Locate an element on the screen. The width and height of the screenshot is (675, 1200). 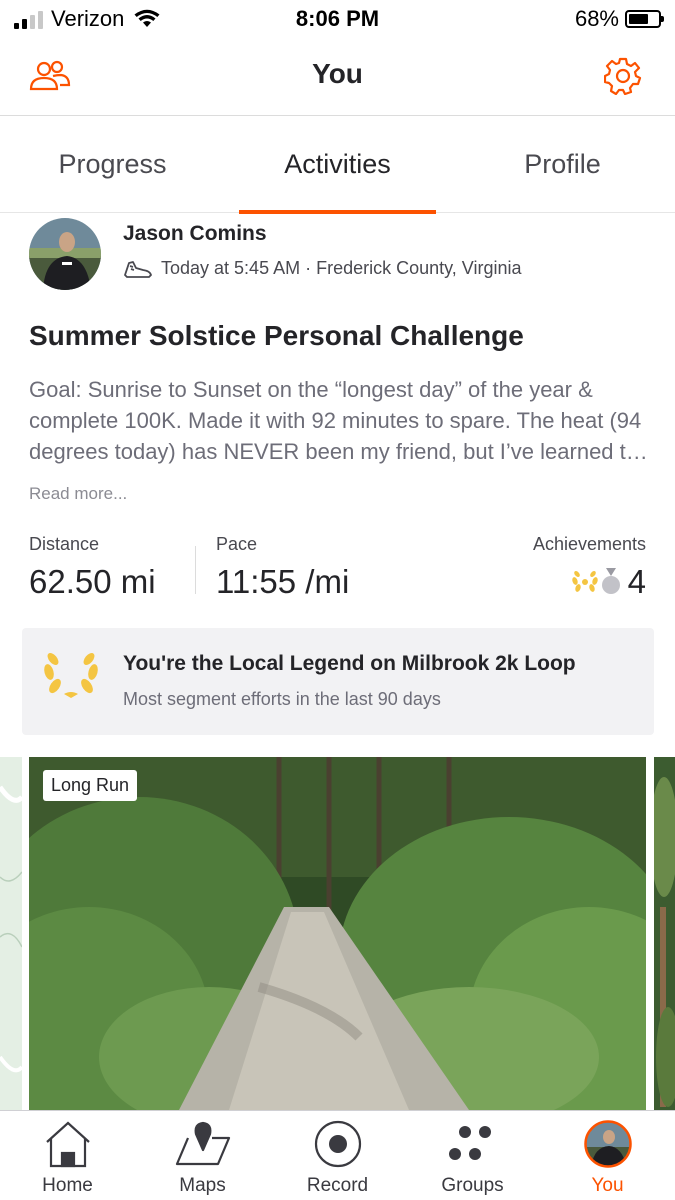
battery-percent: 68% is located at coordinates (596, 18).